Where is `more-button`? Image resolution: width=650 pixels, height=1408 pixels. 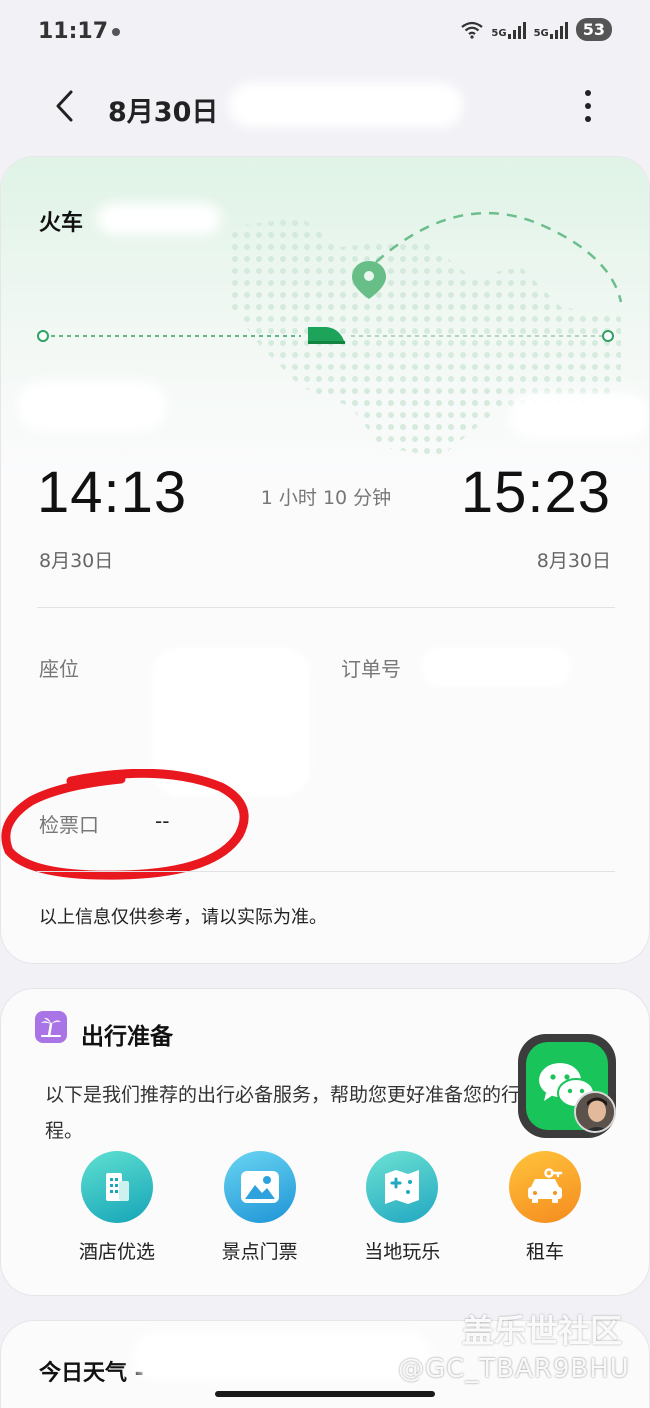 more-button is located at coordinates (588, 106).